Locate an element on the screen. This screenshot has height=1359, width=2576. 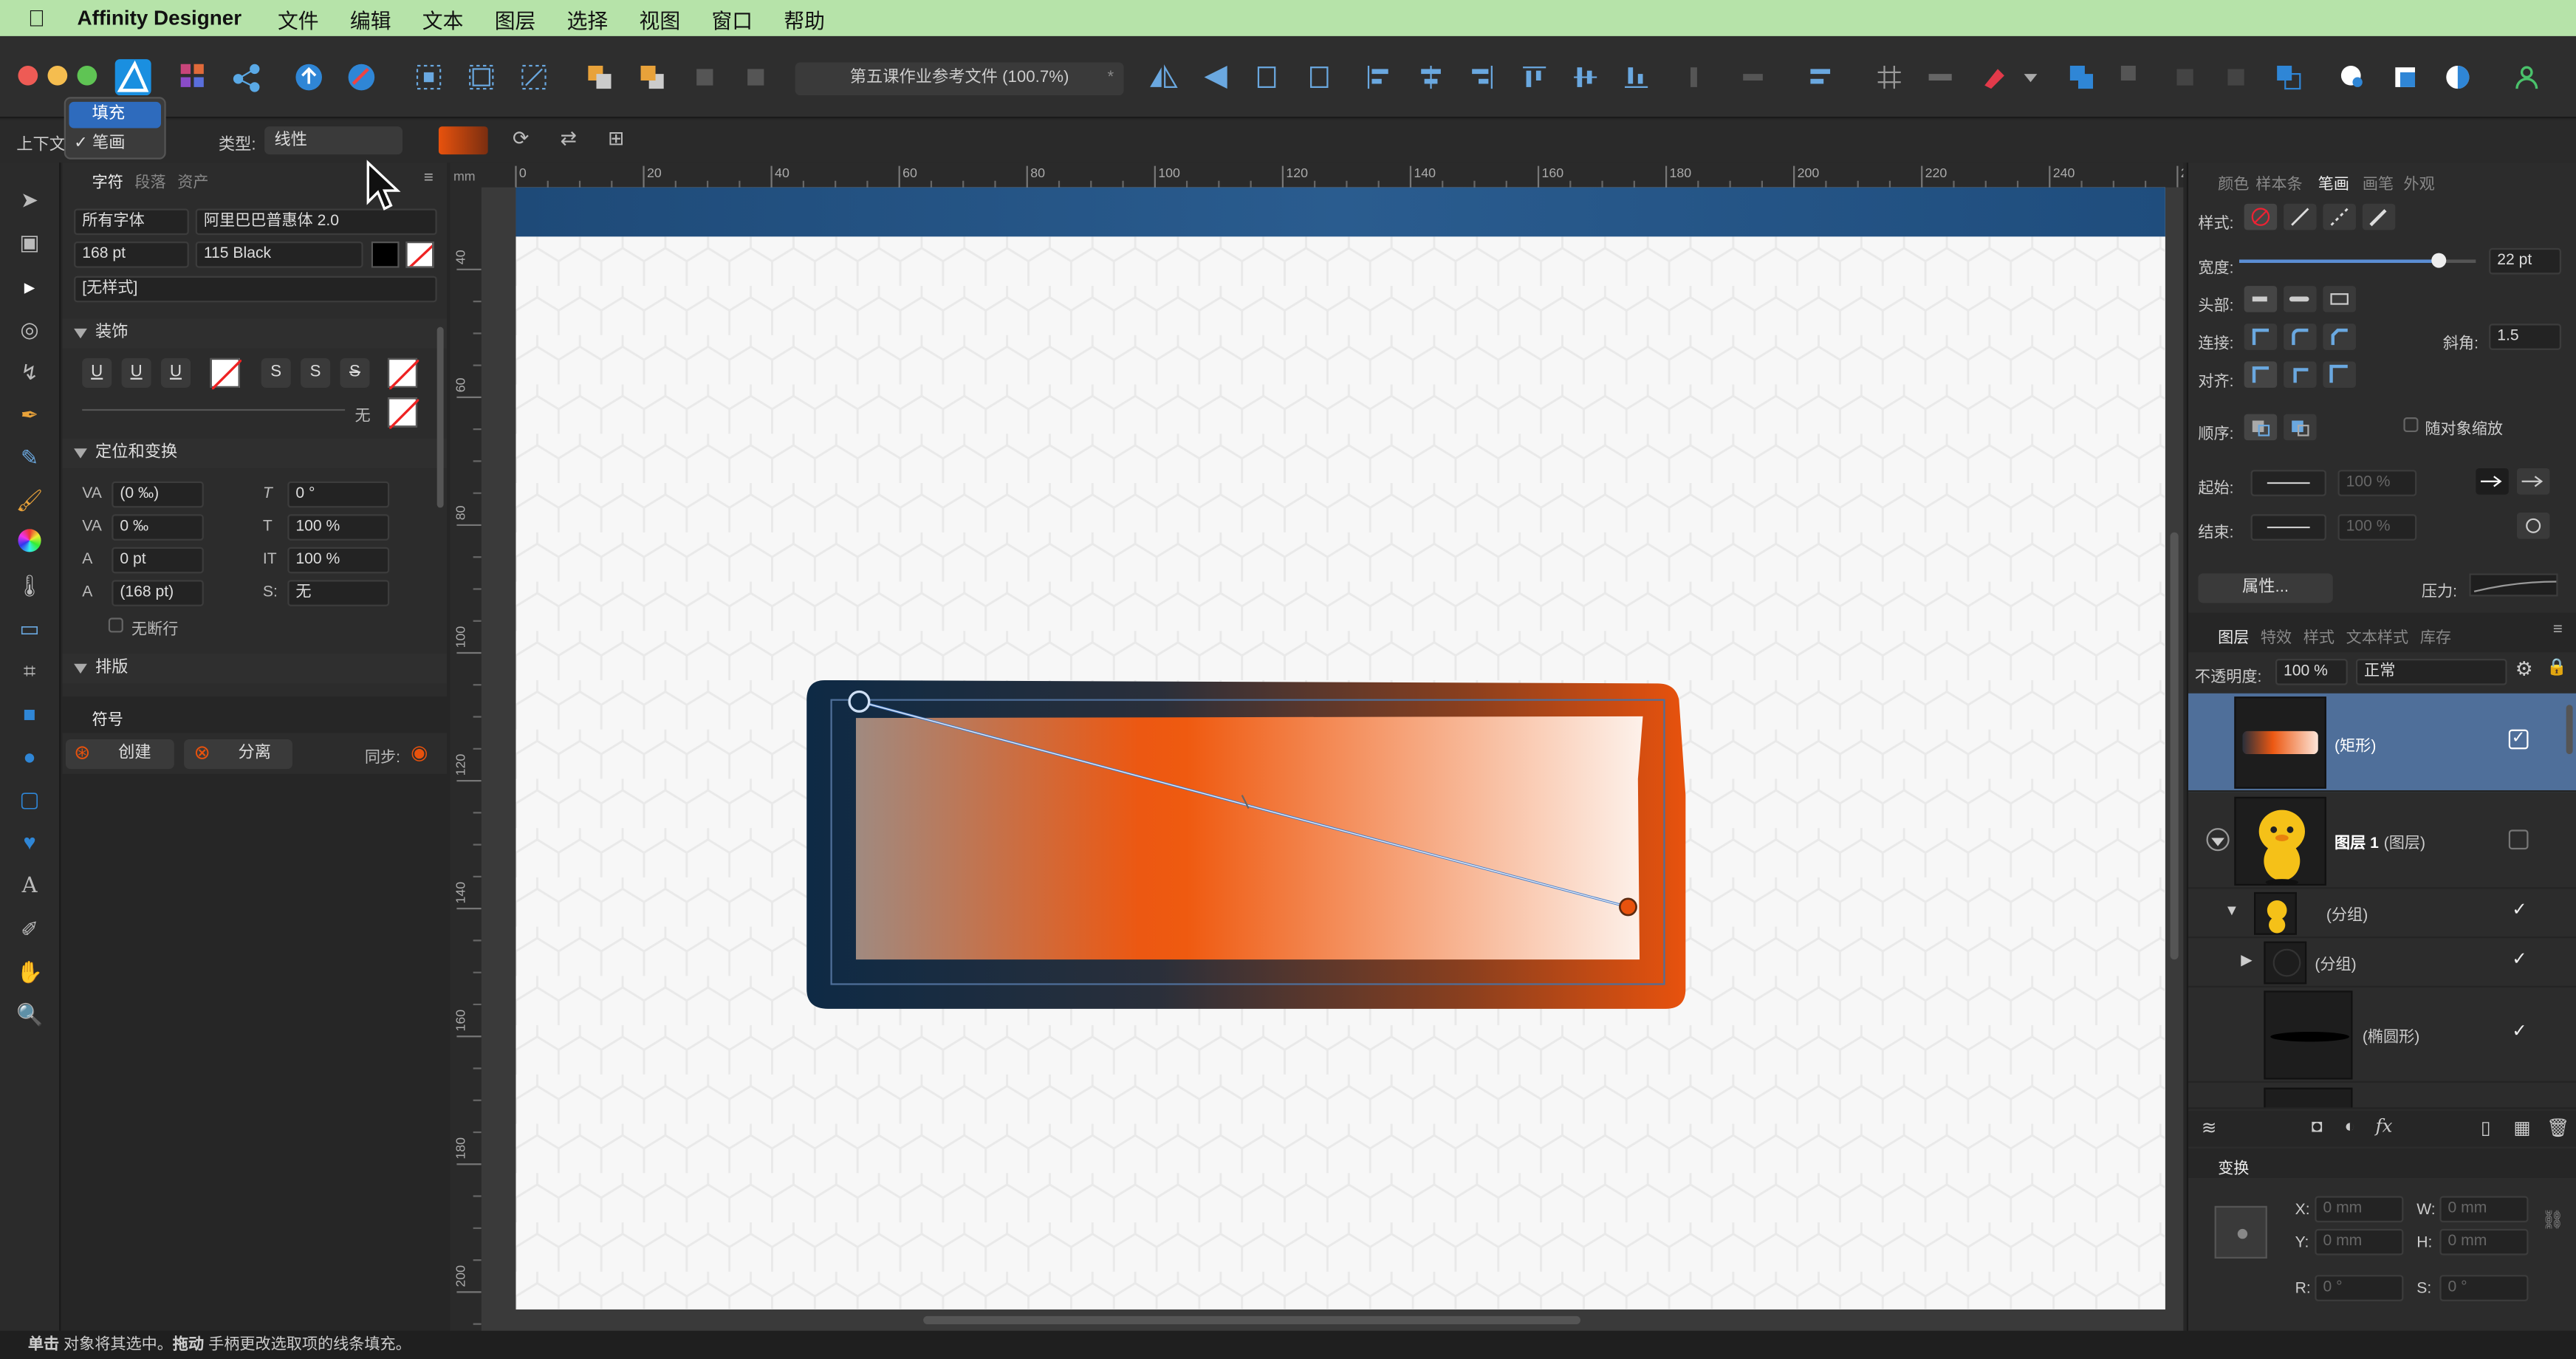
lock-icon: 🔒 is located at coordinates (2556, 668).